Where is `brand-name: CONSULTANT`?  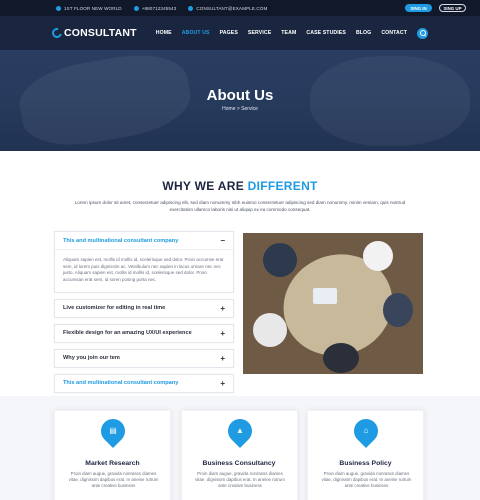 brand-name: CONSULTANT is located at coordinates (100, 33).